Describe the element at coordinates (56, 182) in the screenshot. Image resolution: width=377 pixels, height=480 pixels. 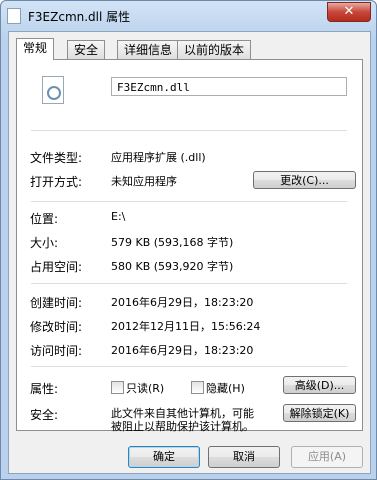
I see `opens-with-label: 打开方式:` at that location.